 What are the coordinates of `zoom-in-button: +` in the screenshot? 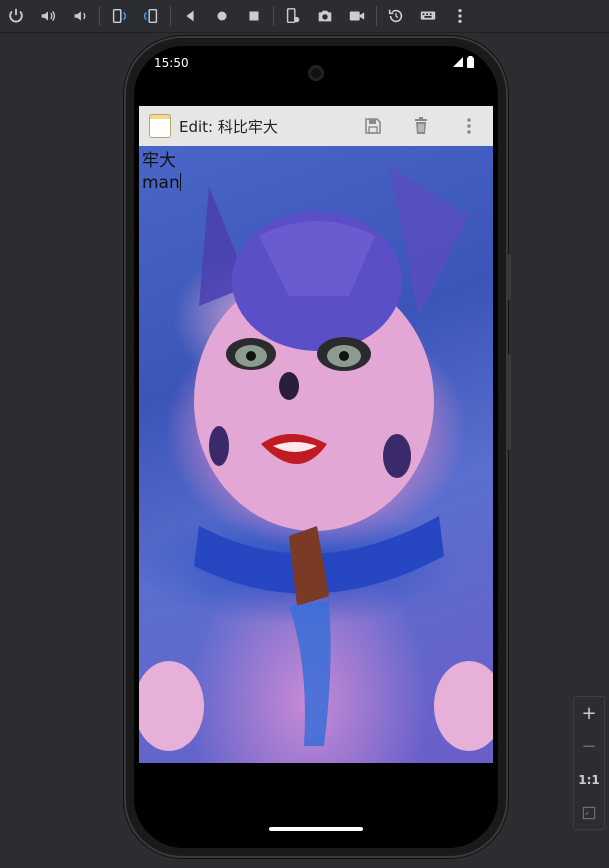 It's located at (589, 713).